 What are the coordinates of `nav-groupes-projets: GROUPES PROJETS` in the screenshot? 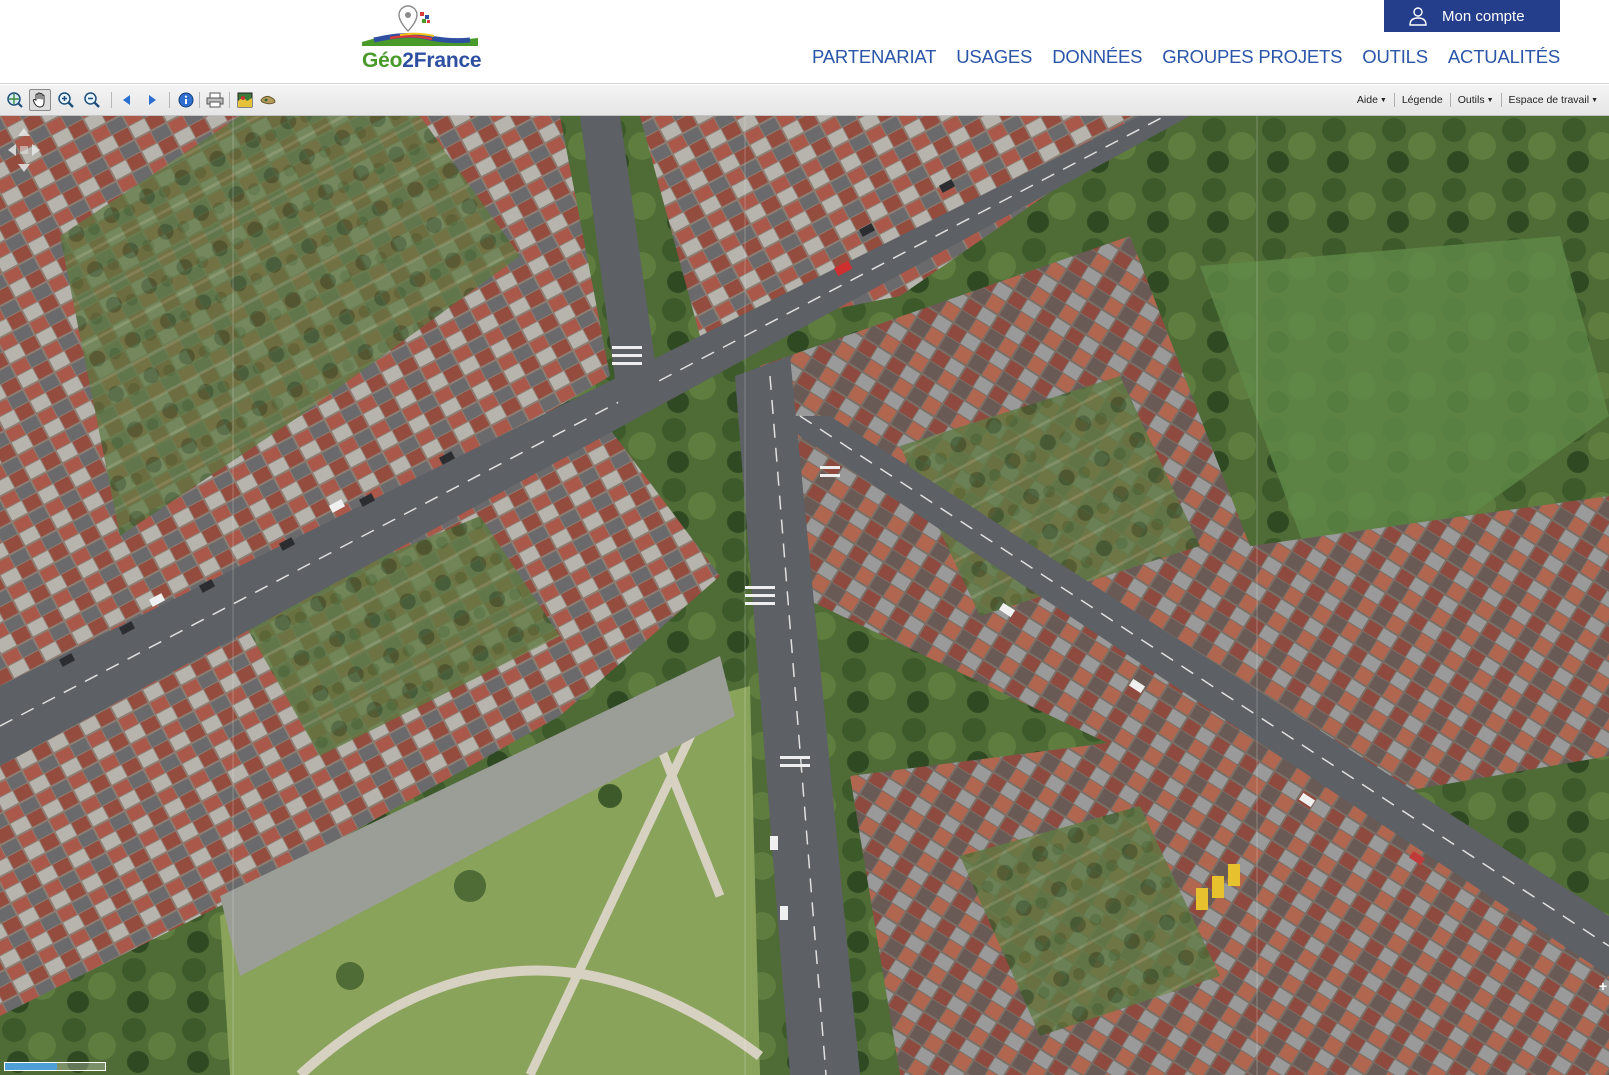 It's located at (1252, 57).